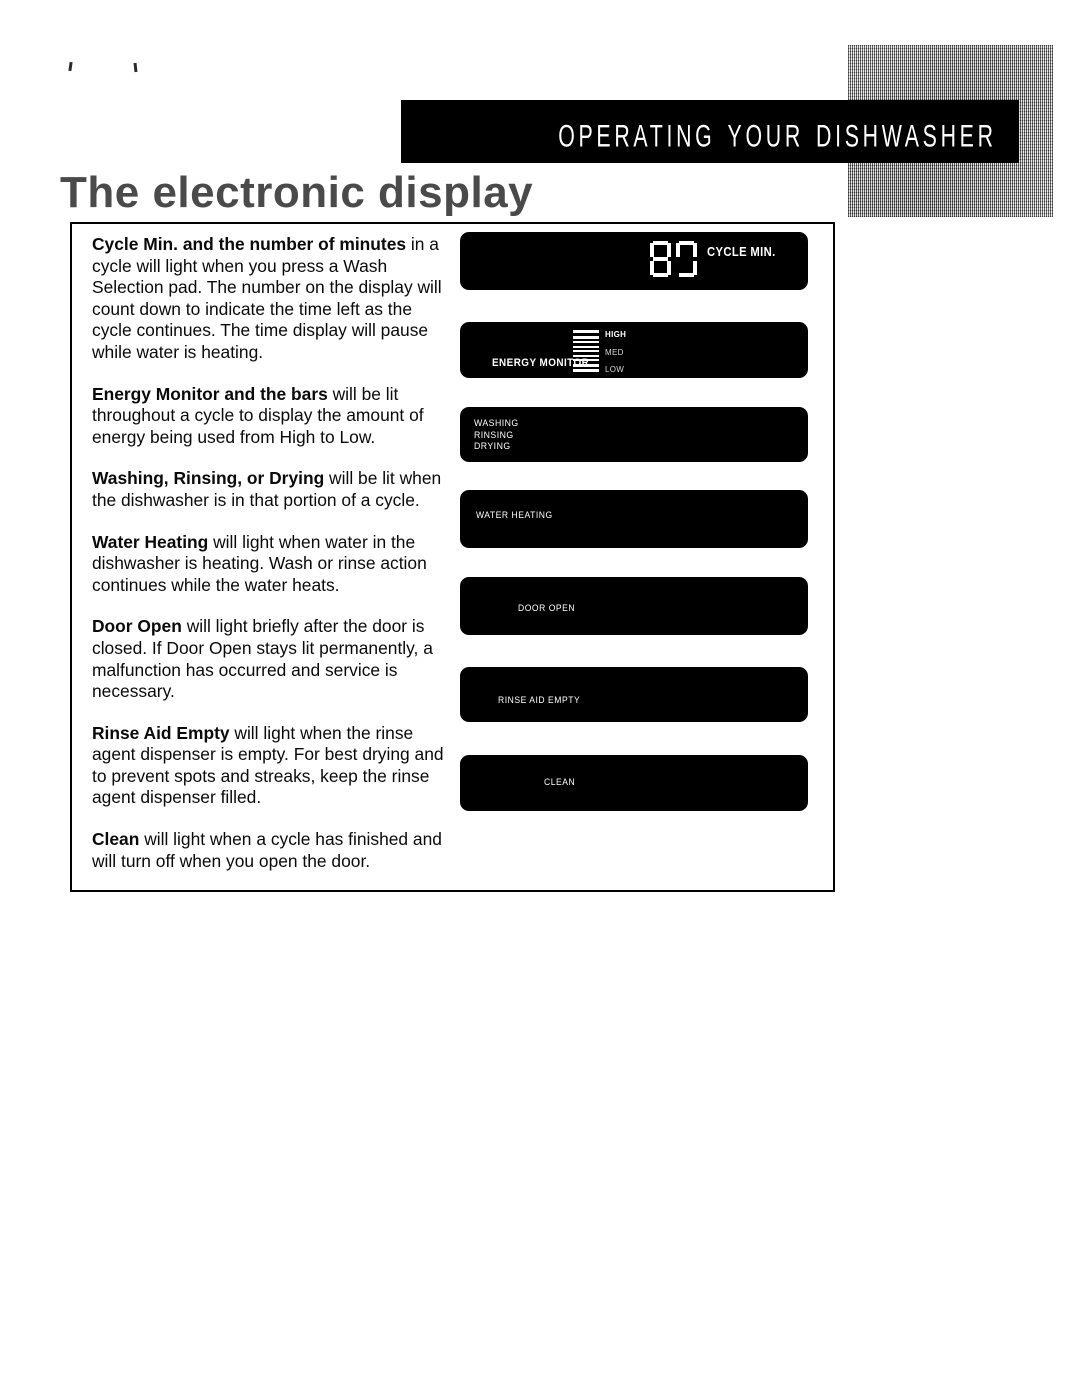 This screenshot has width=1080, height=1381. I want to click on water-heating-label: WATER HEATING, so click(514, 515).